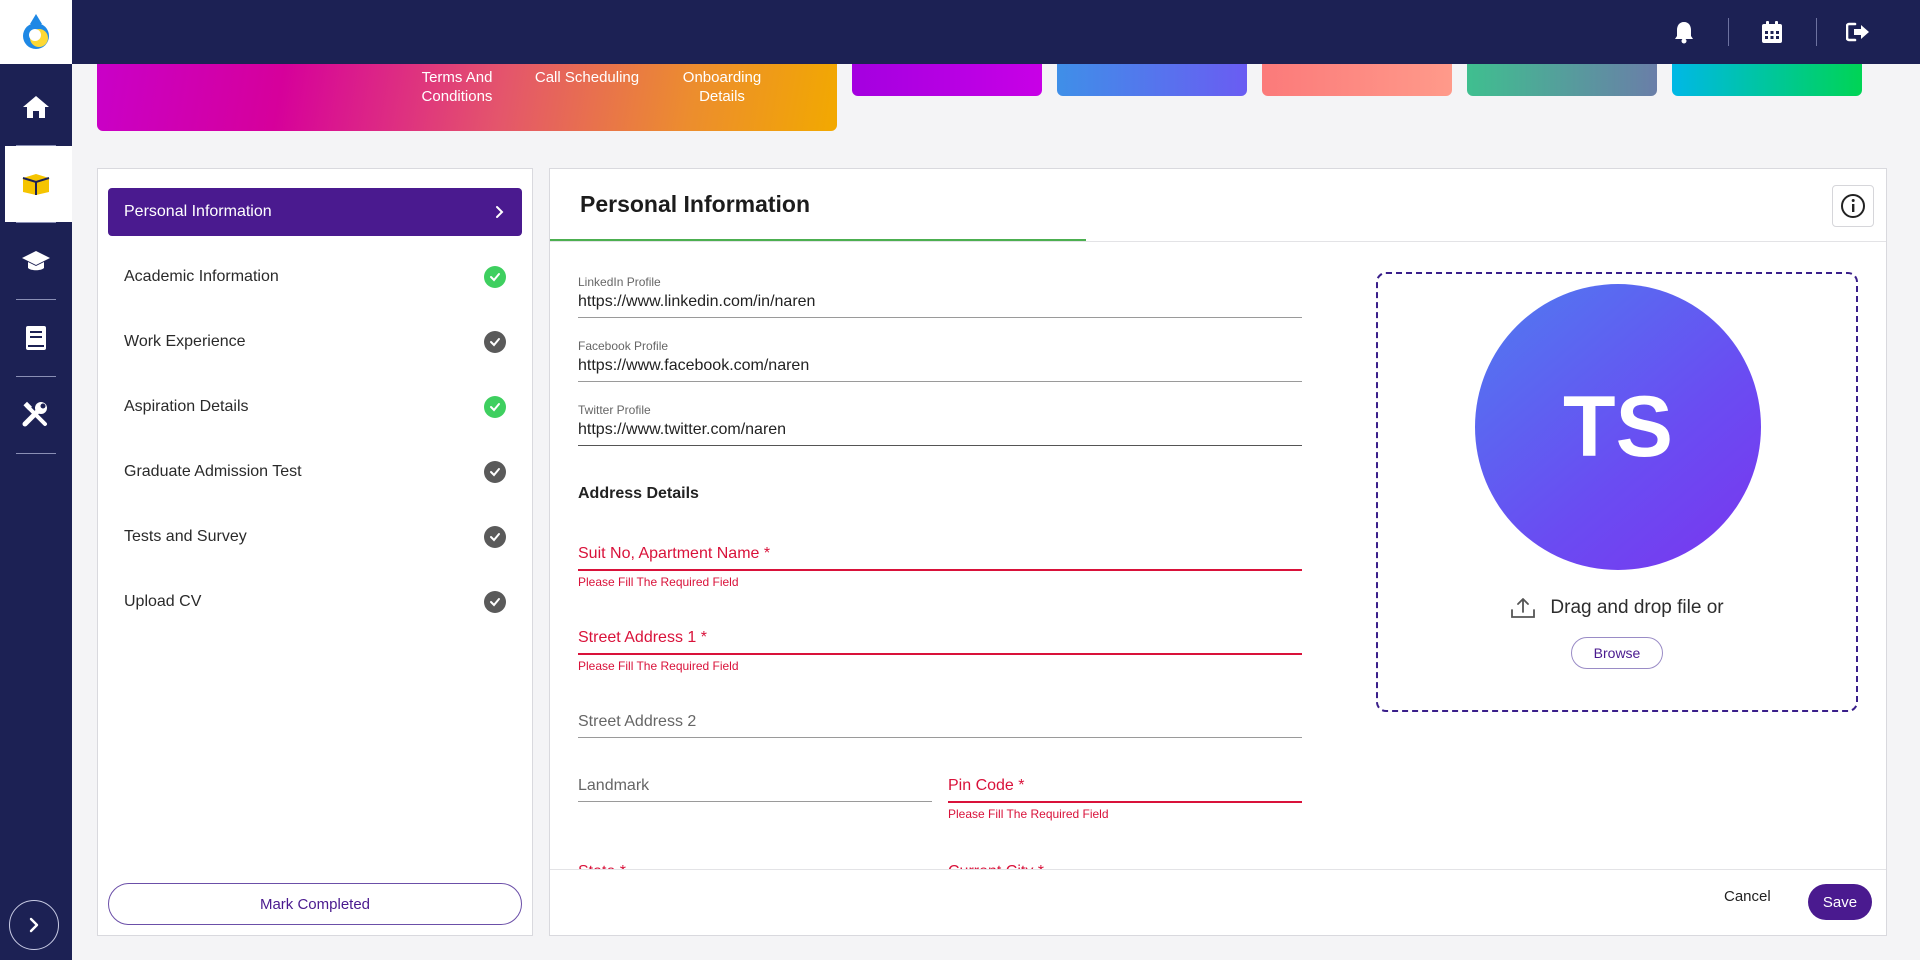 Image resolution: width=1920 pixels, height=960 pixels. I want to click on nav-library, so click(36, 338).